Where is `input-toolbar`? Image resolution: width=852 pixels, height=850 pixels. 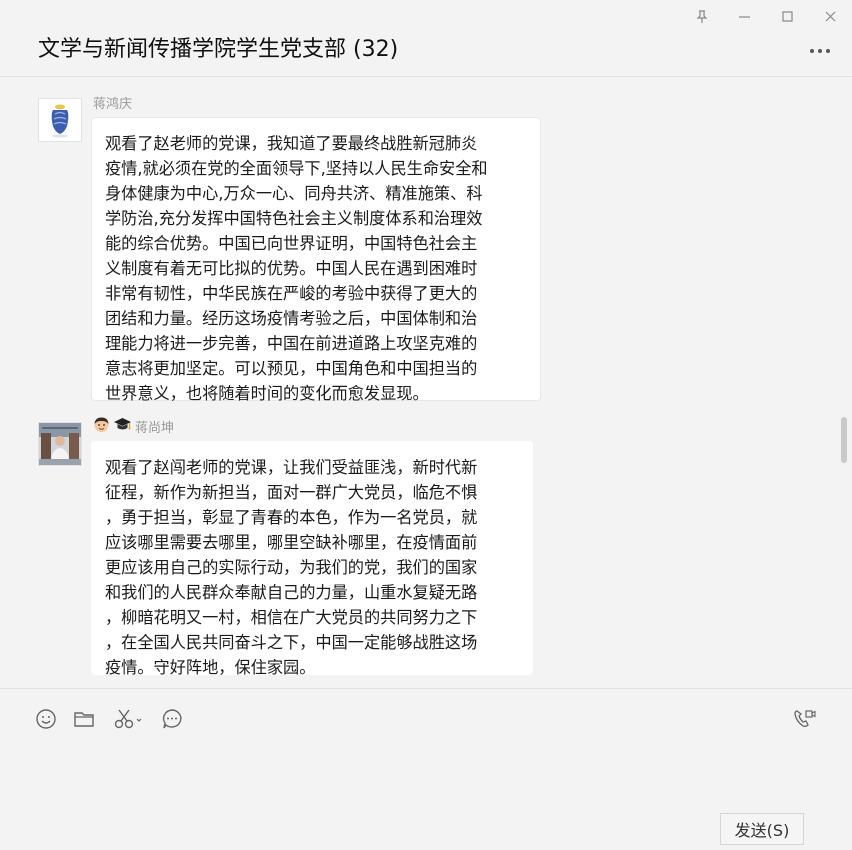
input-toolbar is located at coordinates (426, 718).